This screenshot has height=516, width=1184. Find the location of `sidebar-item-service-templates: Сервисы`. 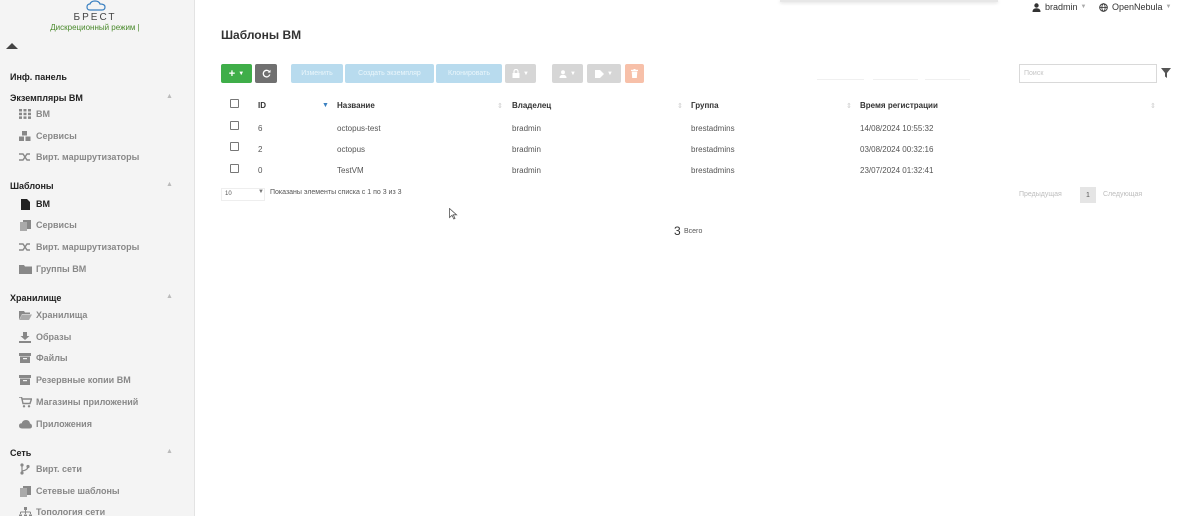

sidebar-item-service-templates: Сервисы is located at coordinates (47, 225).